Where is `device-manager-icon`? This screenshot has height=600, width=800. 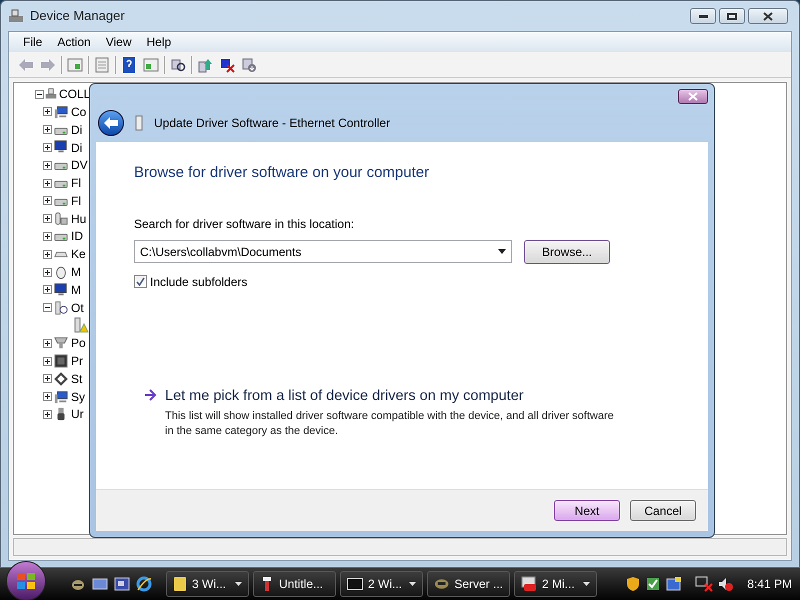 device-manager-icon is located at coordinates (16, 16).